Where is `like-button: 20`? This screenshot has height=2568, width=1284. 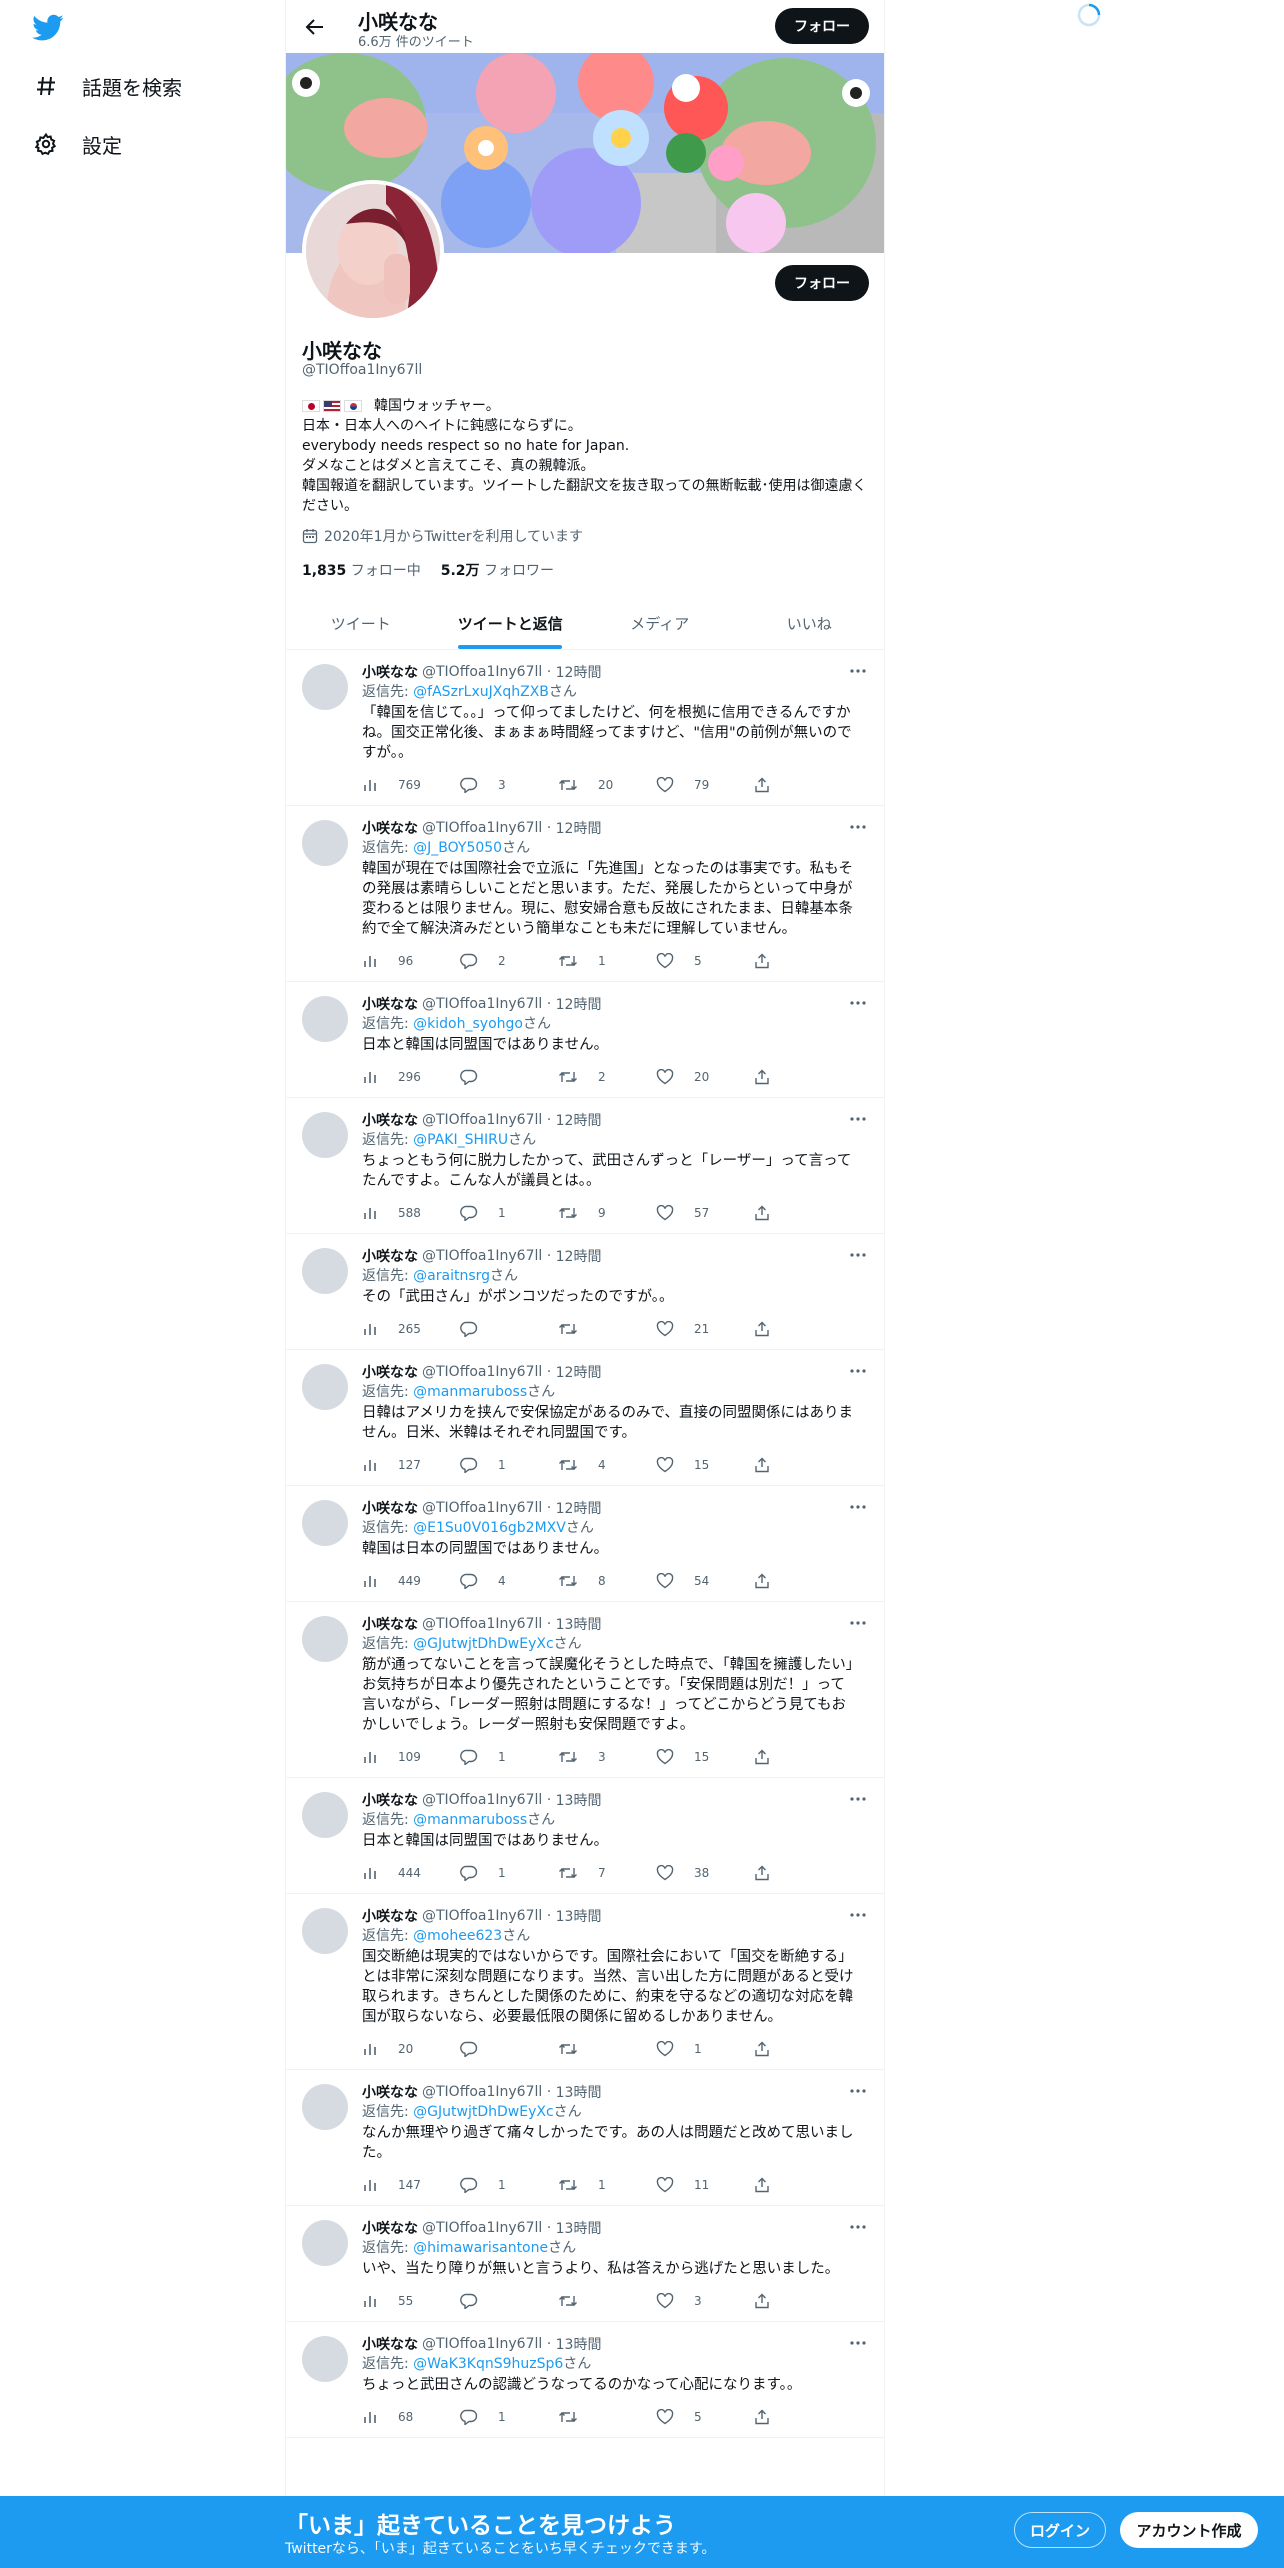 like-button: 20 is located at coordinates (705, 1077).